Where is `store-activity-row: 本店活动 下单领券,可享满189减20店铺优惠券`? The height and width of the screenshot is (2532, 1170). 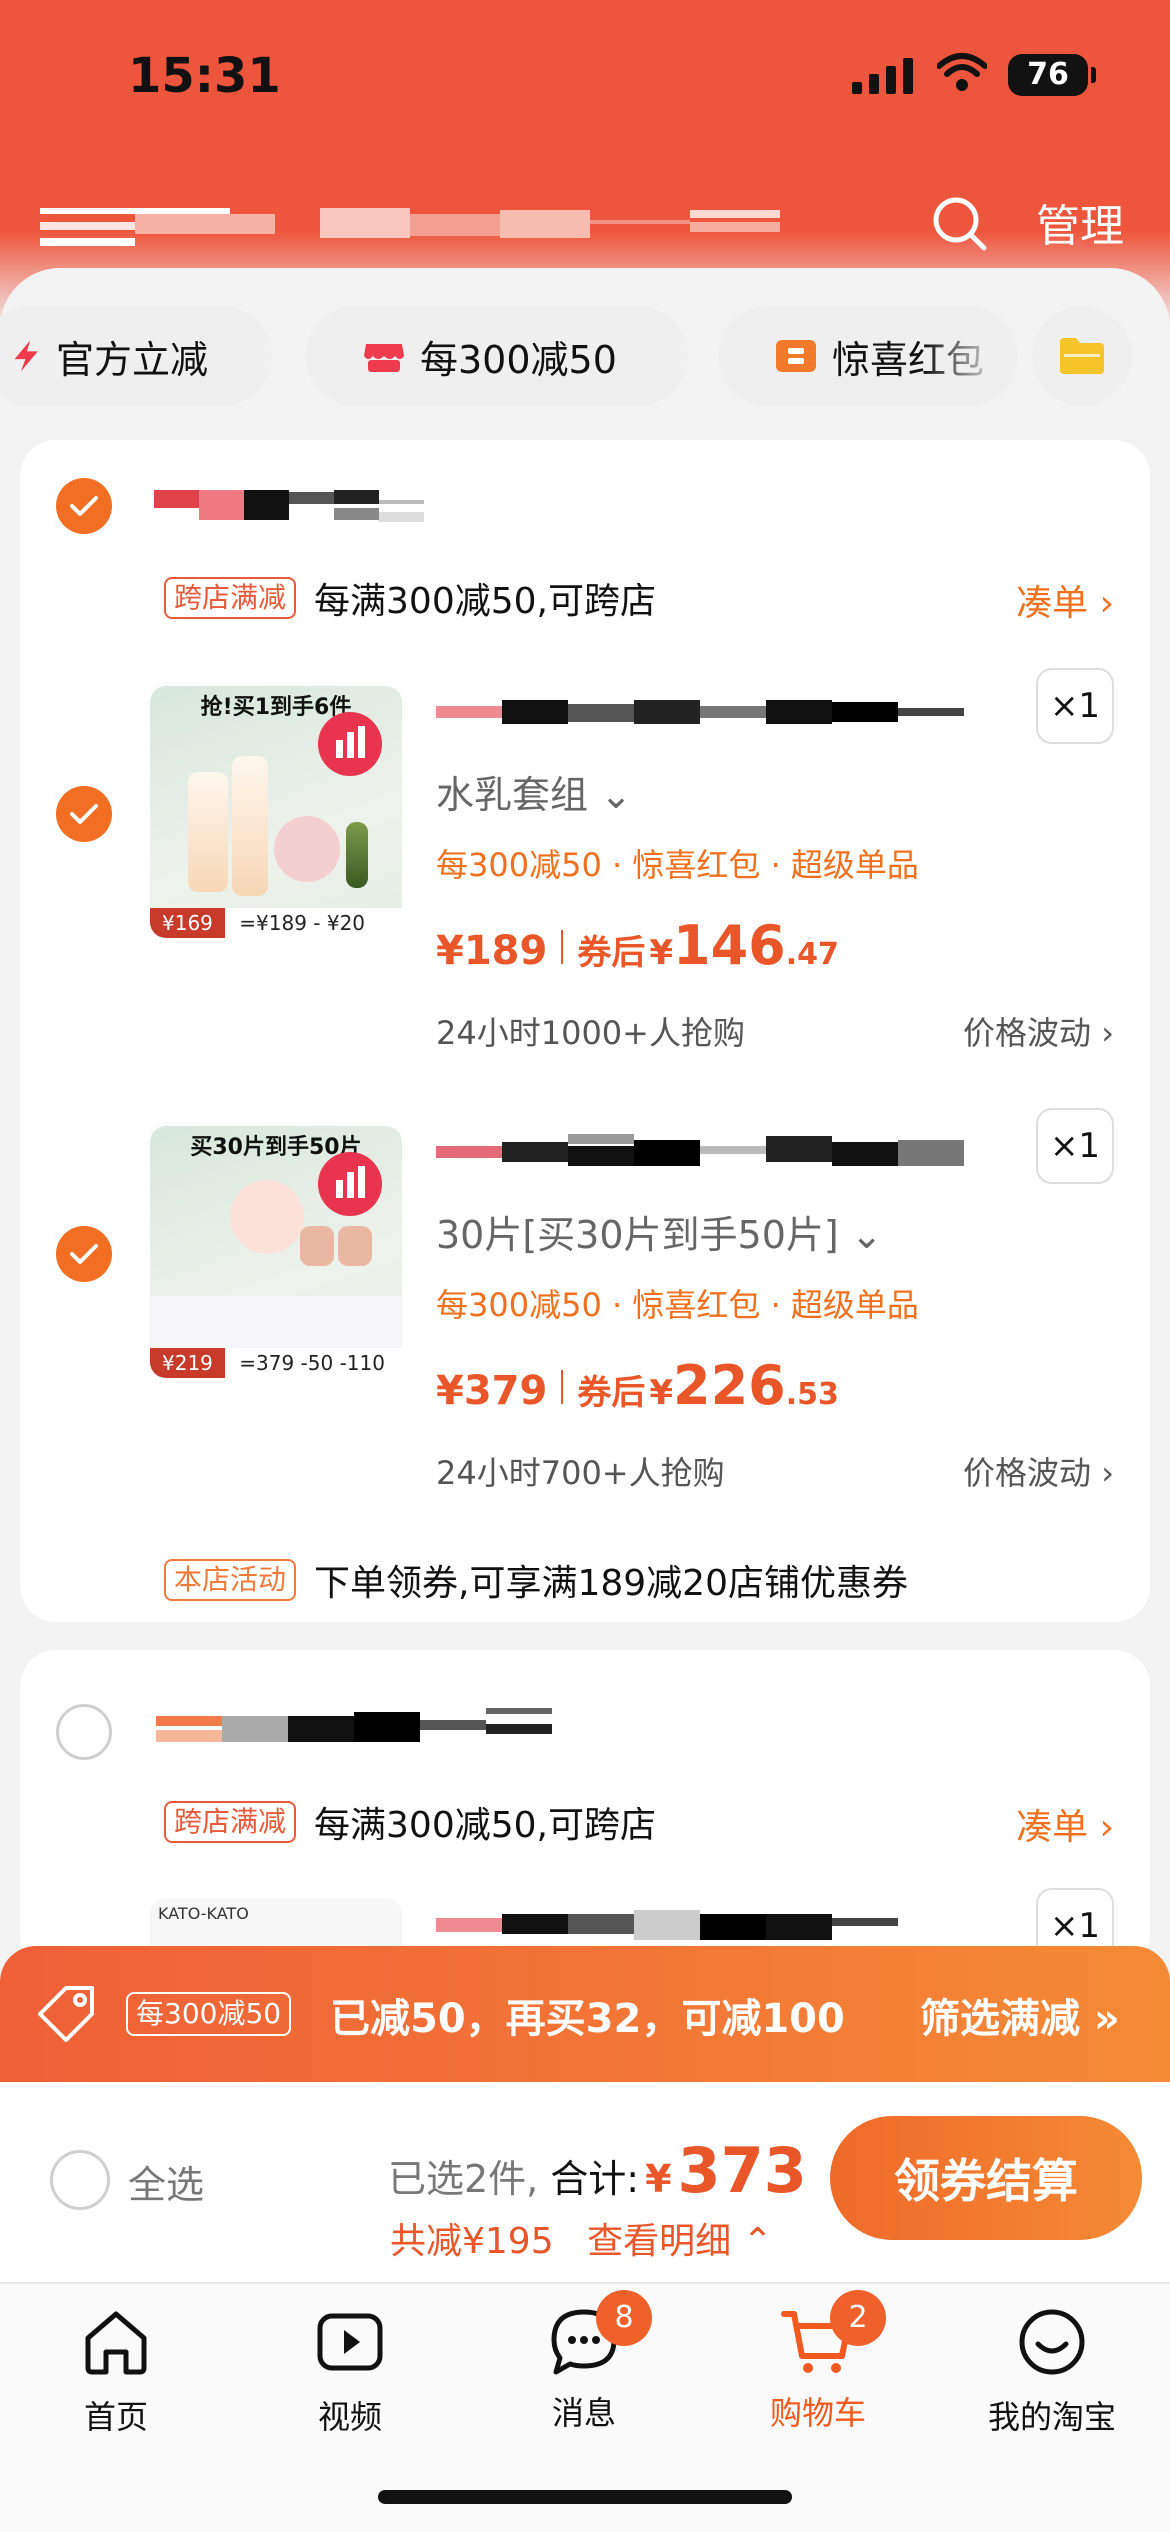
store-activity-row: 本店活动 下单领券,可享满189减20店铺优惠券 is located at coordinates (536, 1580).